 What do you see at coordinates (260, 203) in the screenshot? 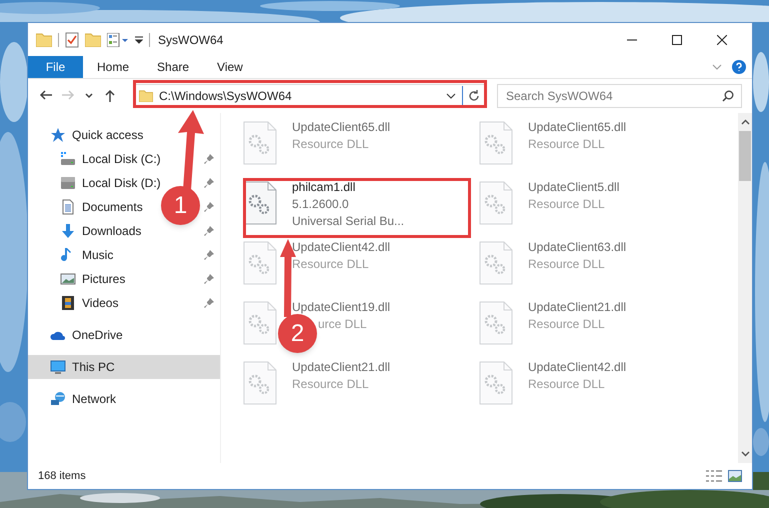
I see `gear-file-icon` at bounding box center [260, 203].